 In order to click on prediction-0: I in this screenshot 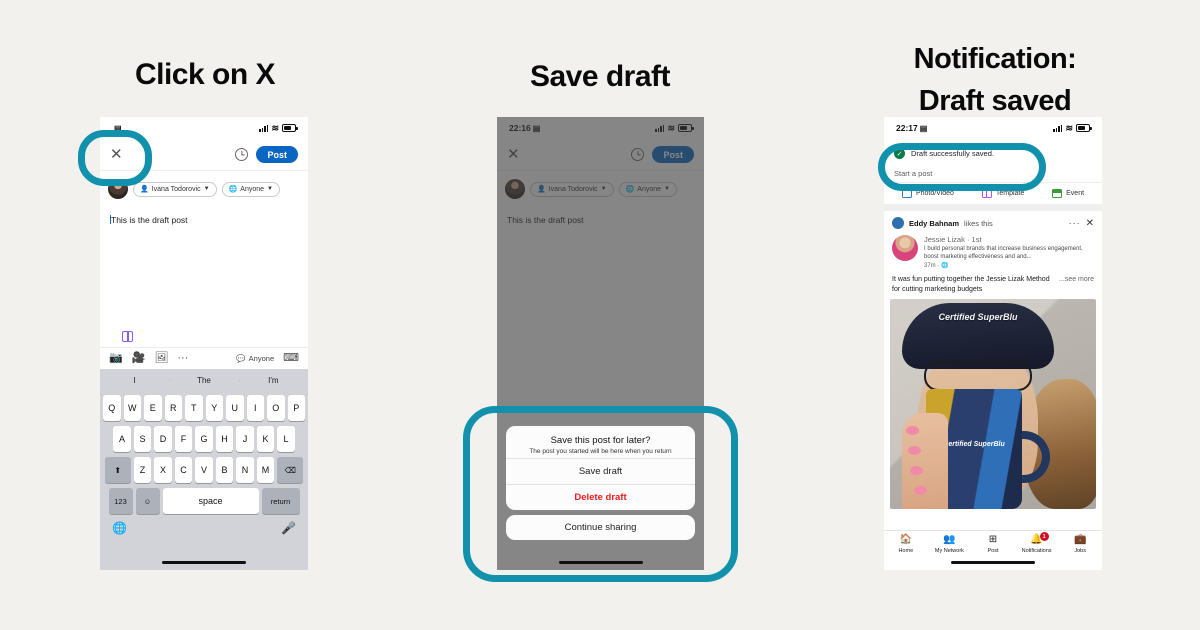, I will do `click(134, 380)`.